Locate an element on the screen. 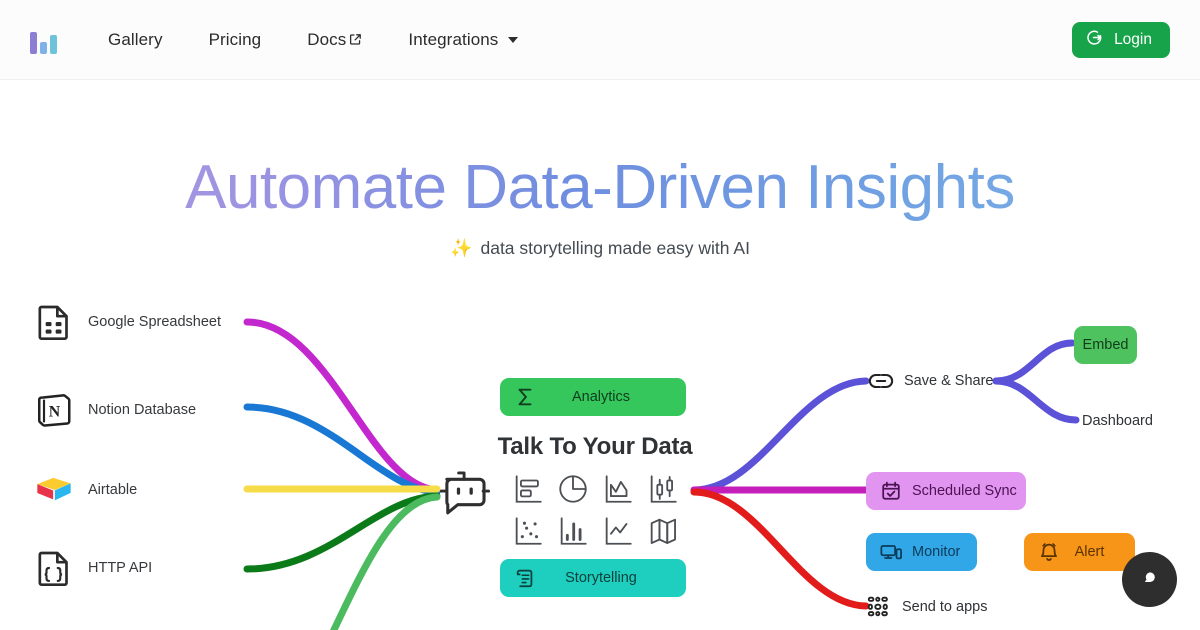 The height and width of the screenshot is (630, 1200). output-label-monitor: Monitor is located at coordinates (936, 552).